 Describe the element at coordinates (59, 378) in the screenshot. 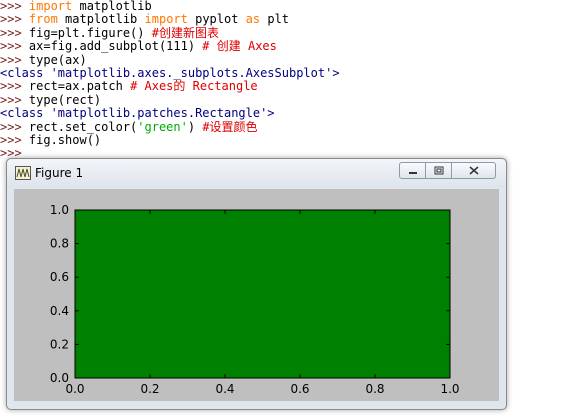

I see `y-tick-label: 0.0` at that location.